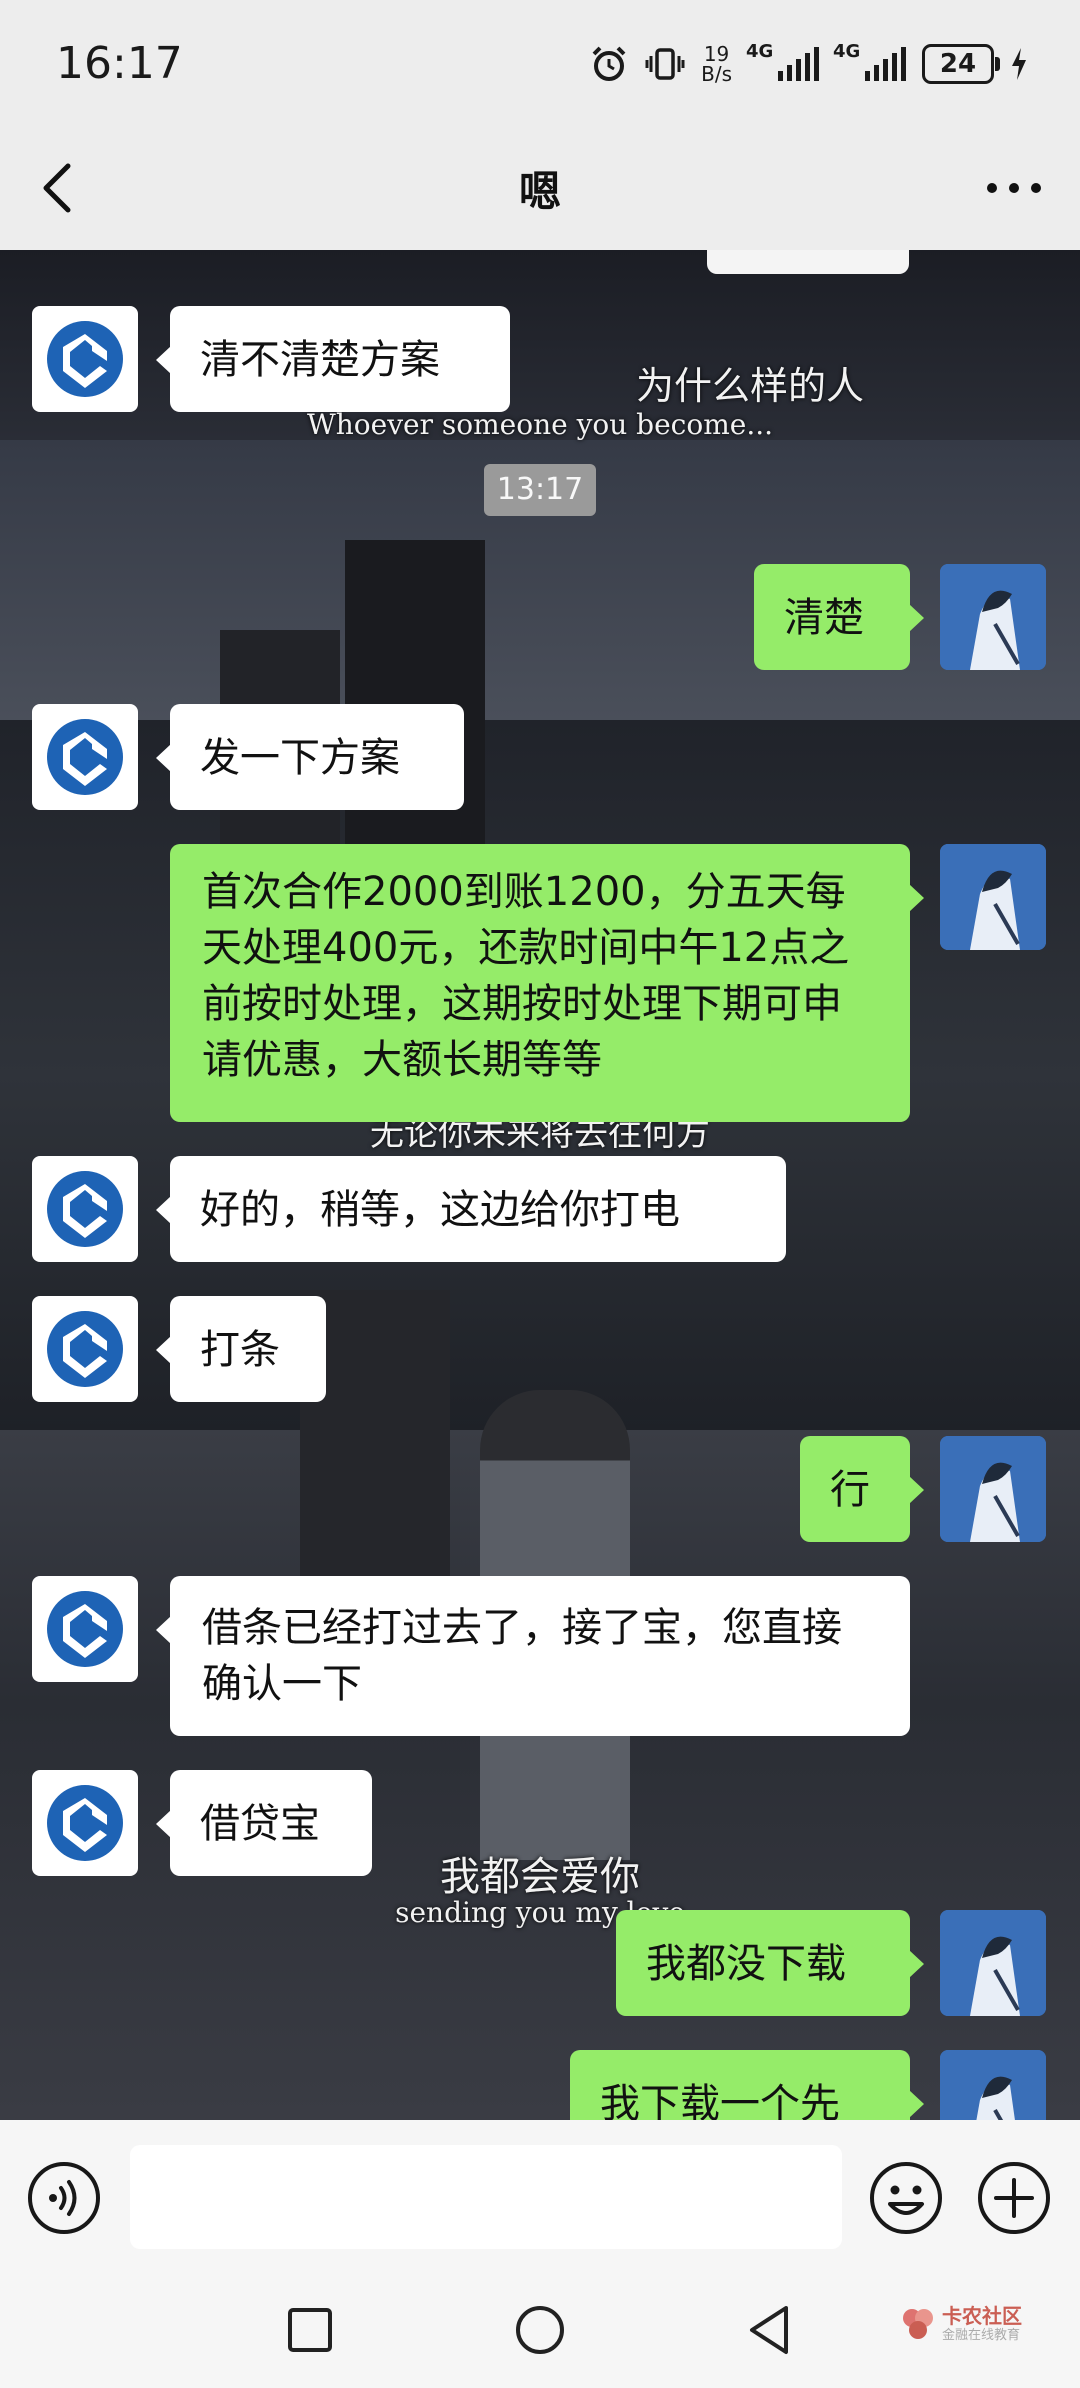 The height and width of the screenshot is (2388, 1080). I want to click on nav-back-icon, so click(770, 2330).